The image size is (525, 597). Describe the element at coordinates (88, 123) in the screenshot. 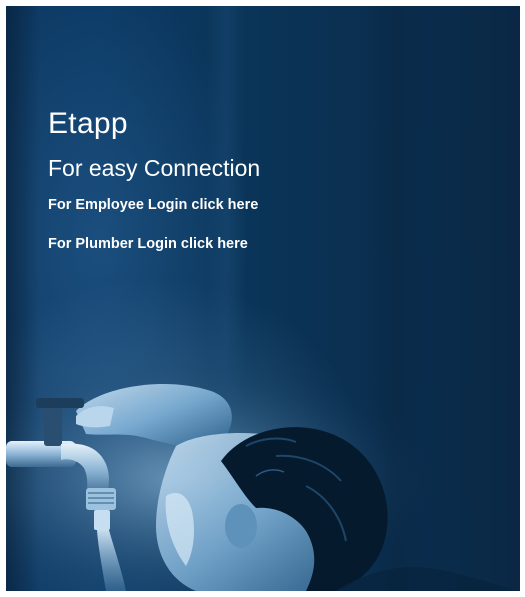

I see `app-title: Etapp` at that location.